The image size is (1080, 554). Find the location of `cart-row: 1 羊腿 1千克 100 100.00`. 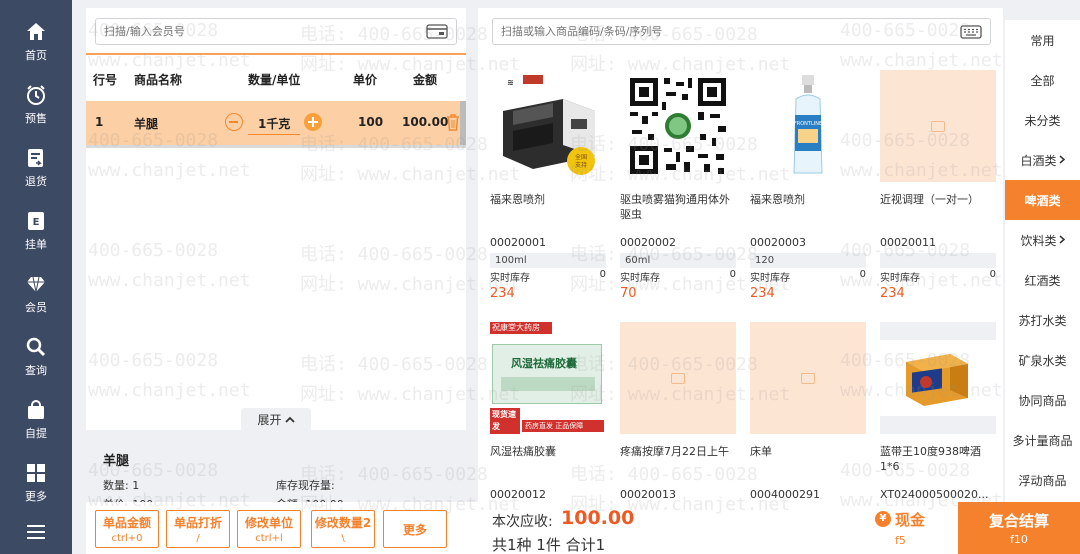

cart-row: 1 羊腿 1千克 100 100.00 is located at coordinates (276, 123).